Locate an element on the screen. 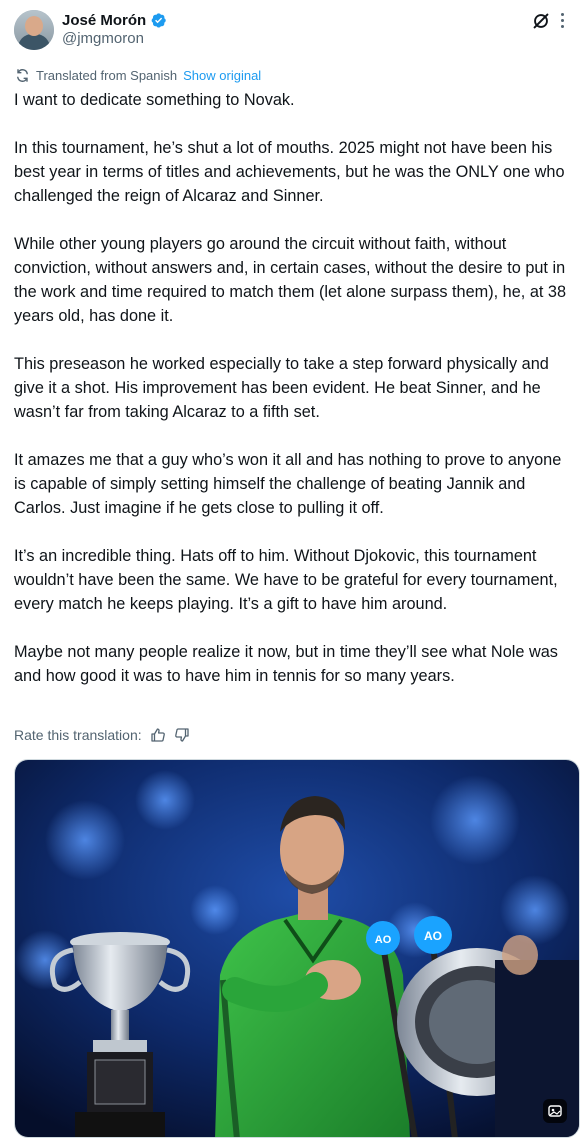 This screenshot has height=1146, width=580. rate-translation-label: Rate this translation: is located at coordinates (78, 735).